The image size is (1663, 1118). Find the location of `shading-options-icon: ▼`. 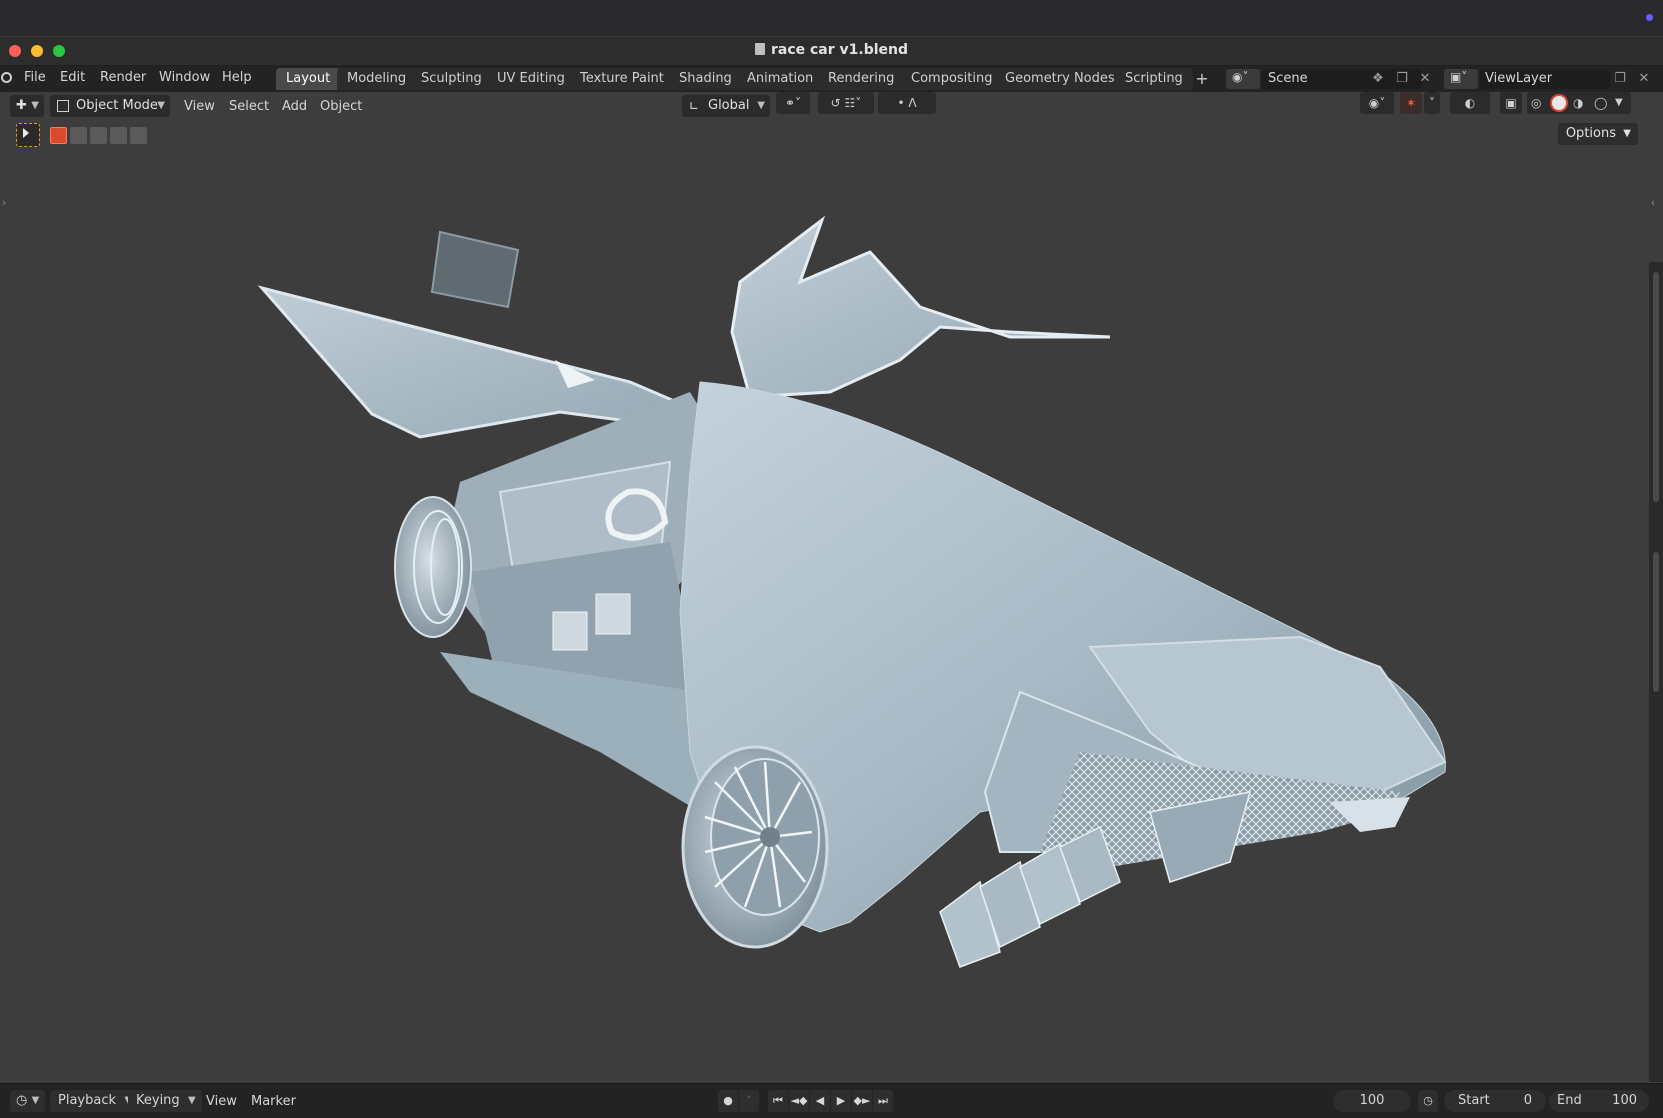

shading-options-icon: ▼ is located at coordinates (1619, 103).